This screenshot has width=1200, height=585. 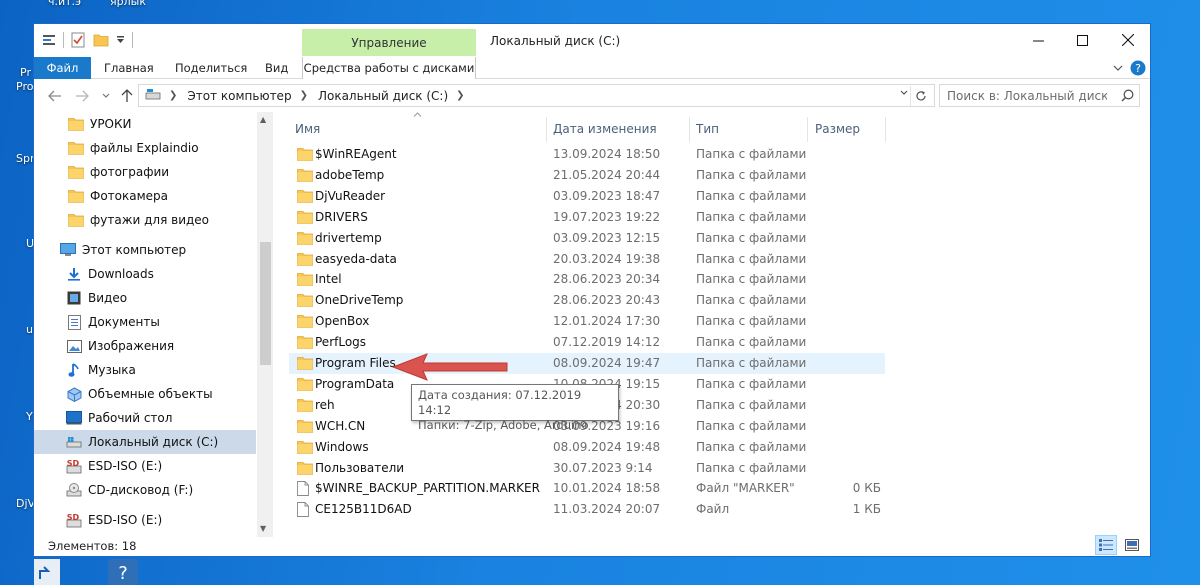 What do you see at coordinates (360, 467) in the screenshot?
I see `file-name: Пользователи` at bounding box center [360, 467].